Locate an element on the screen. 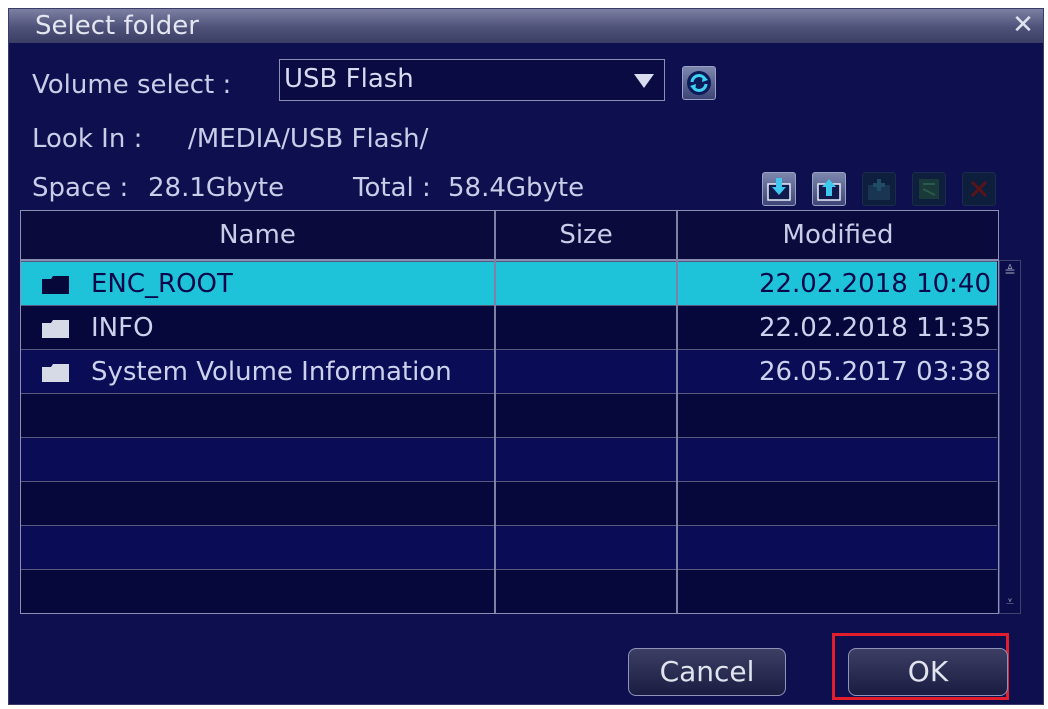  upload-folder-icon is located at coordinates (829, 190).